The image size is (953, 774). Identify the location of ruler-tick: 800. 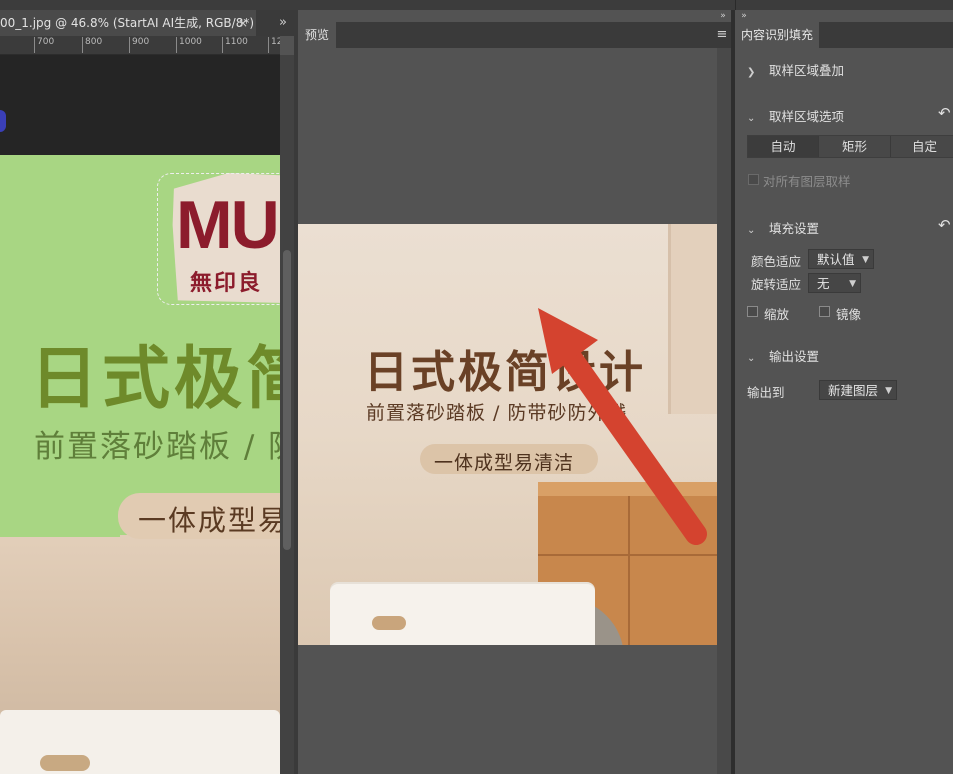
(92, 45).